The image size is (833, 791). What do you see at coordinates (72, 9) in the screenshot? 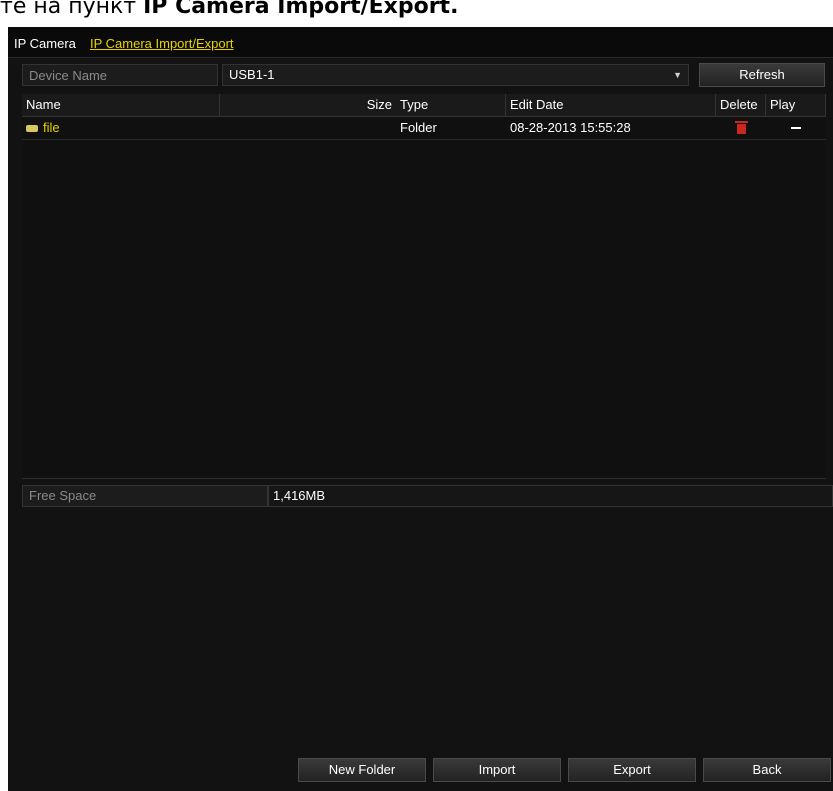
I see `heading-prefix: те на пункт` at bounding box center [72, 9].